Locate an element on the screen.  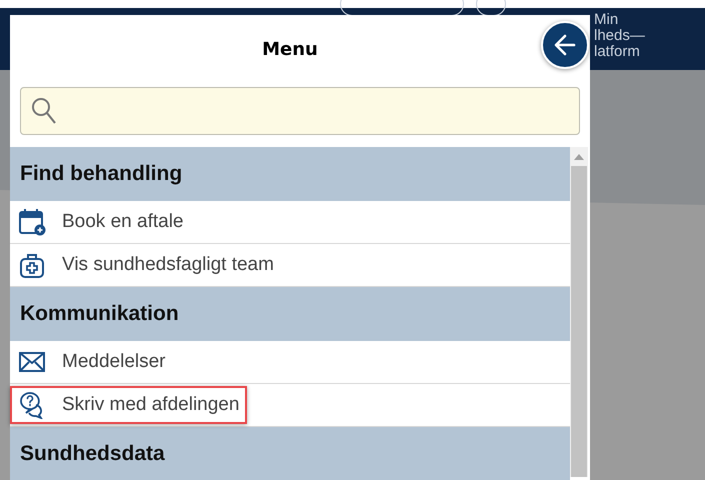
section-header: Find behandling is located at coordinates (290, 174).